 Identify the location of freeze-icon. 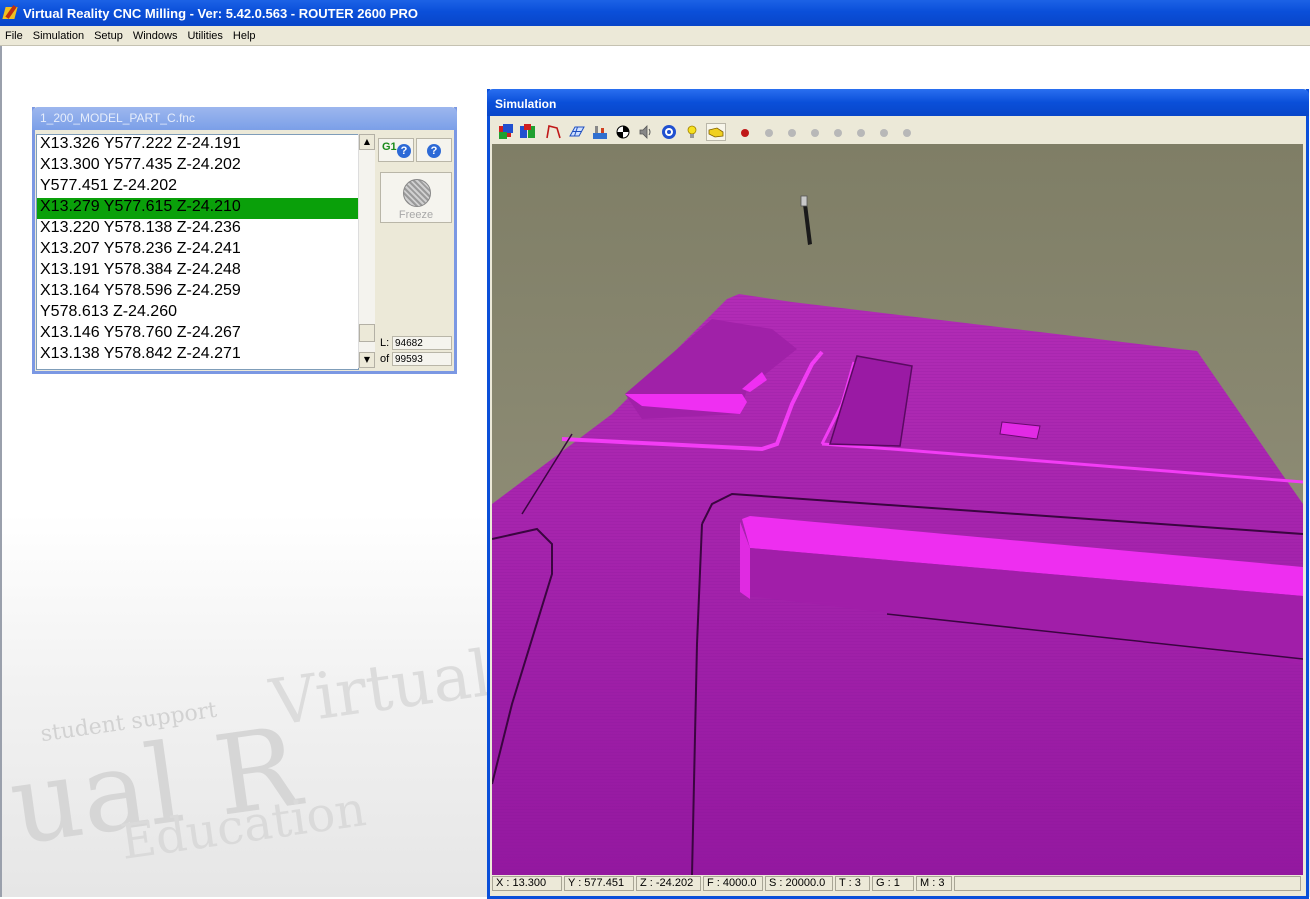
(417, 193).